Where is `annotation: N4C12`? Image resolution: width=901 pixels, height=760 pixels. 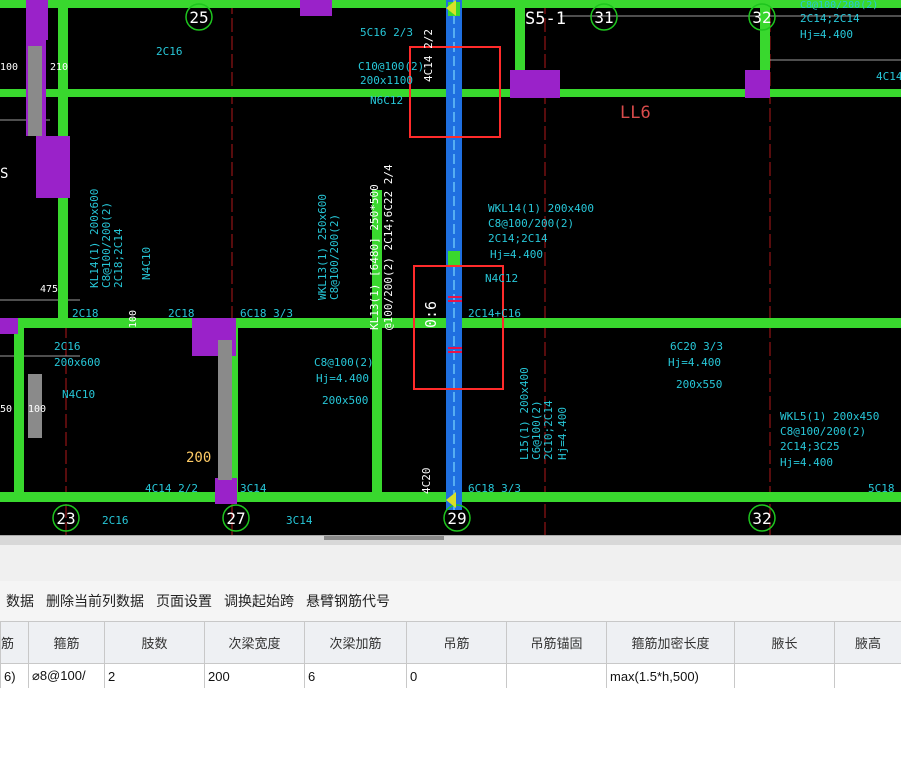 annotation: N4C12 is located at coordinates (501, 278).